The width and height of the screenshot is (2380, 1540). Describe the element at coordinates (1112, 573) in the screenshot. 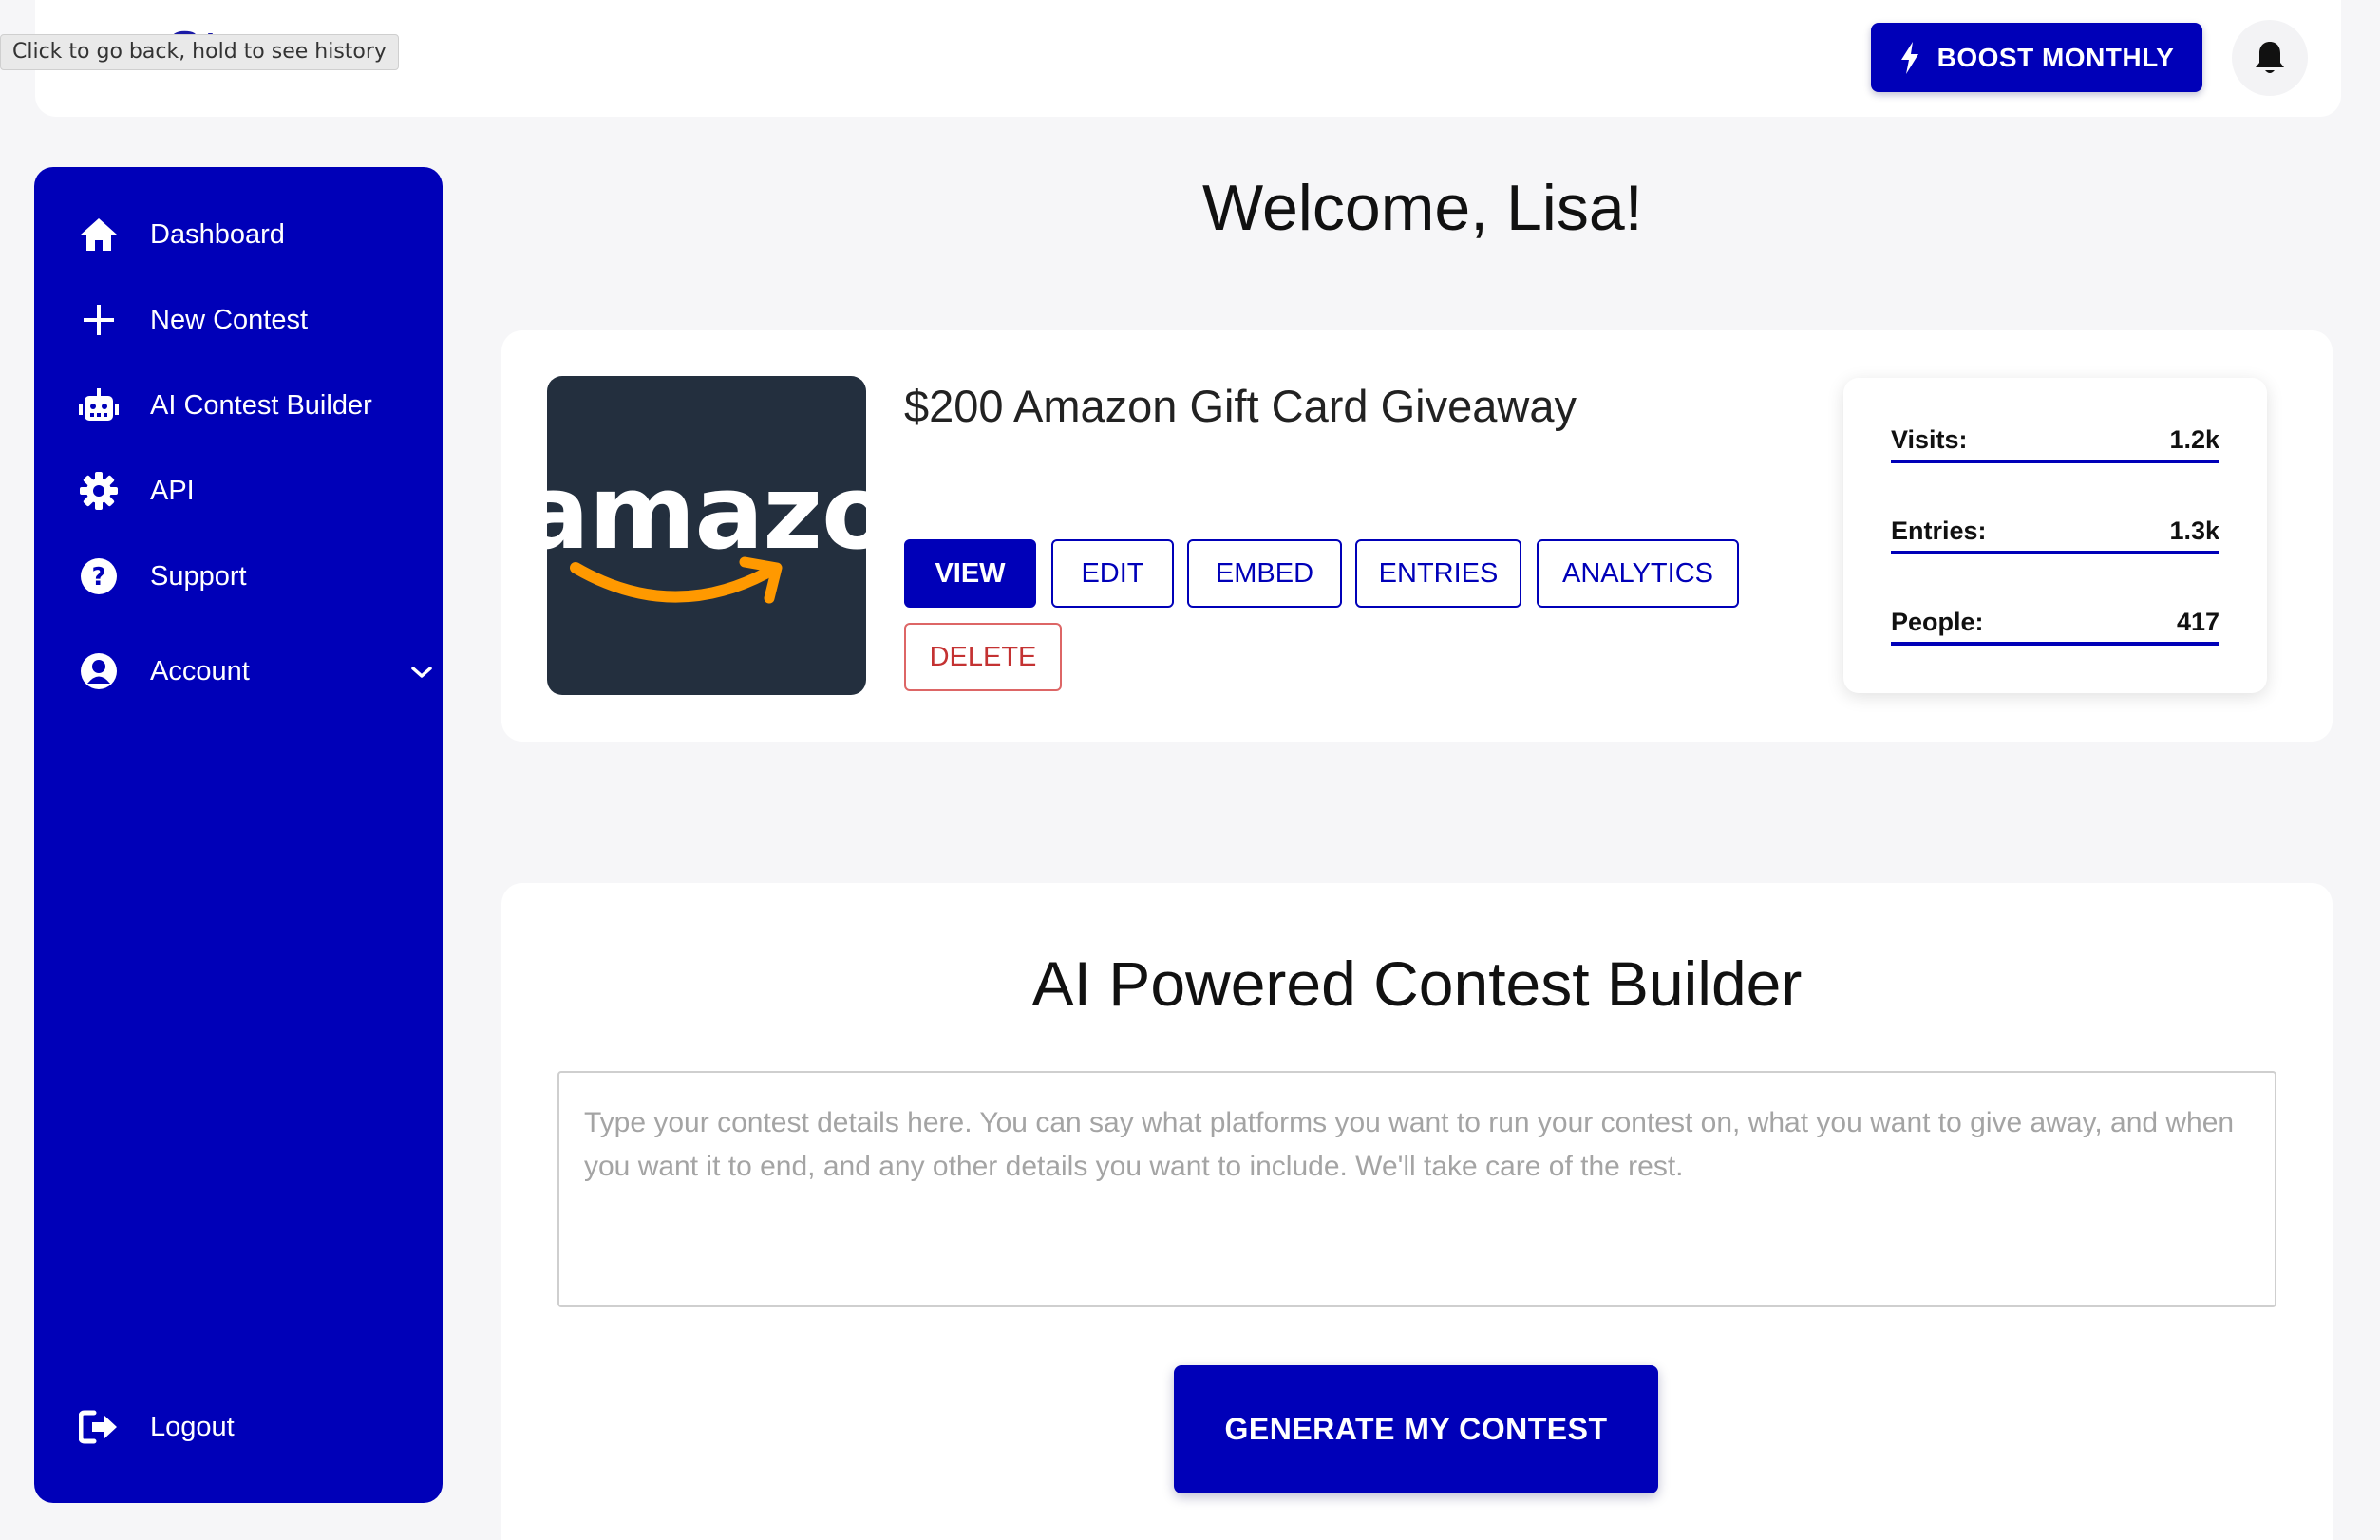

I see `edit-button: EDIT` at that location.